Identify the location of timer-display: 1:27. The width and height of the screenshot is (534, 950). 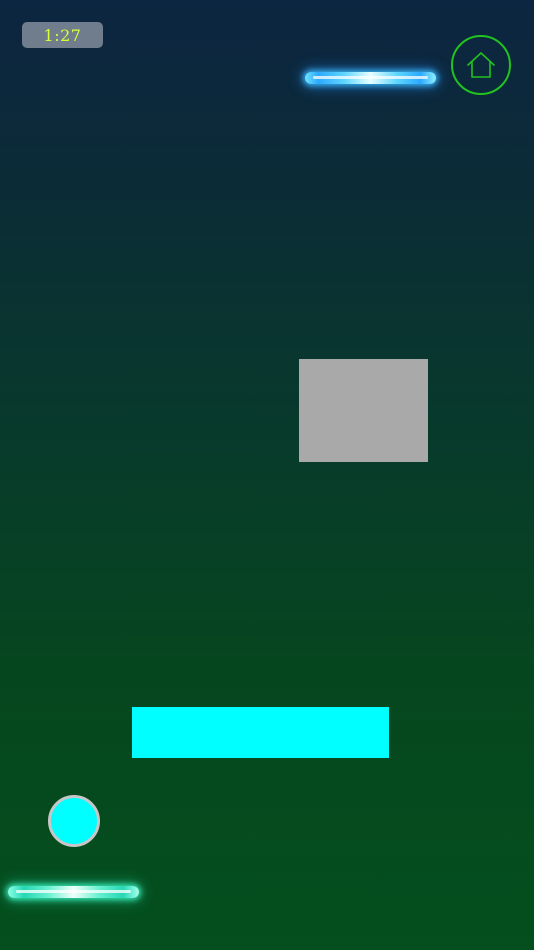
(62, 35).